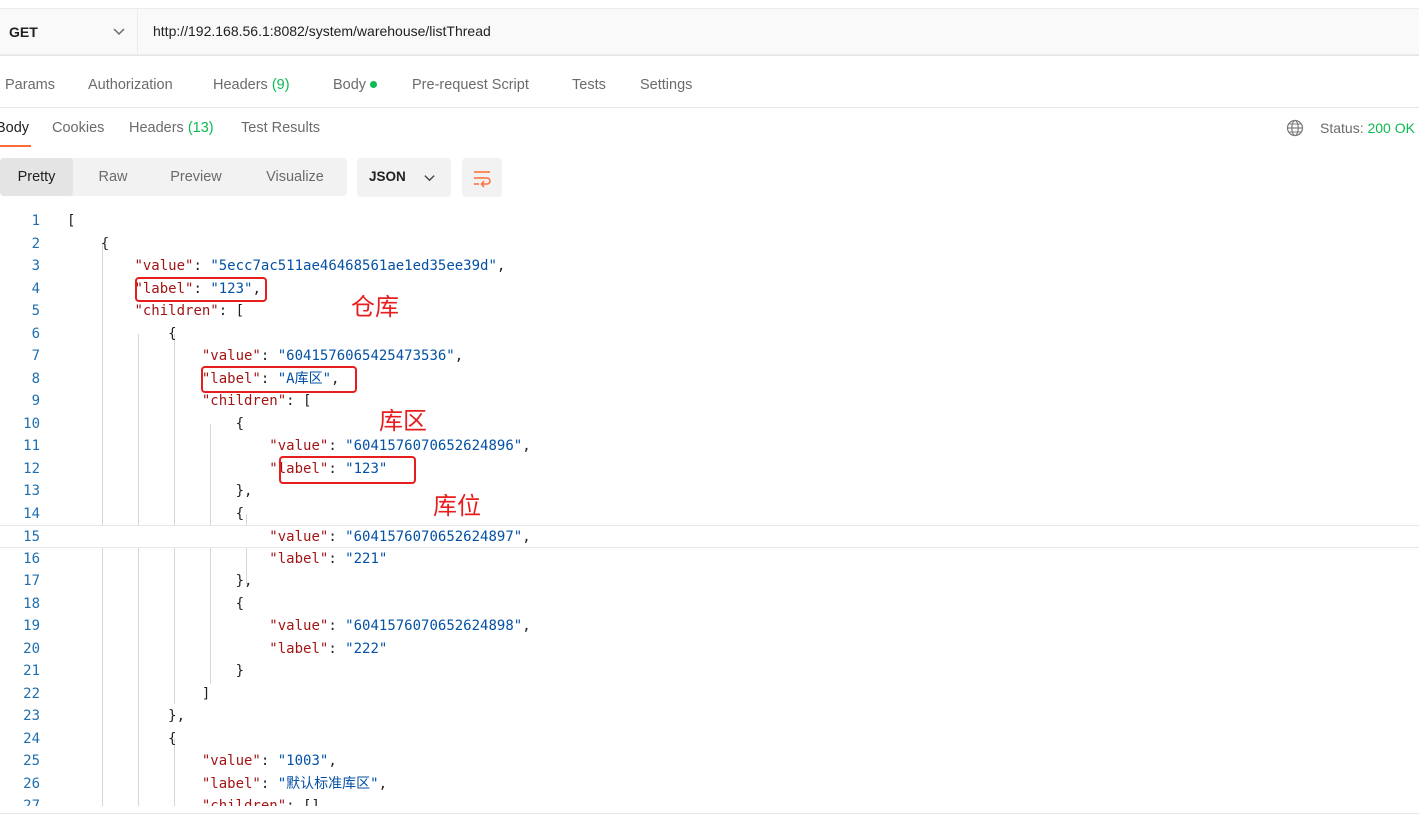 This screenshot has width=1419, height=820. I want to click on method-select: GET, so click(69, 31).